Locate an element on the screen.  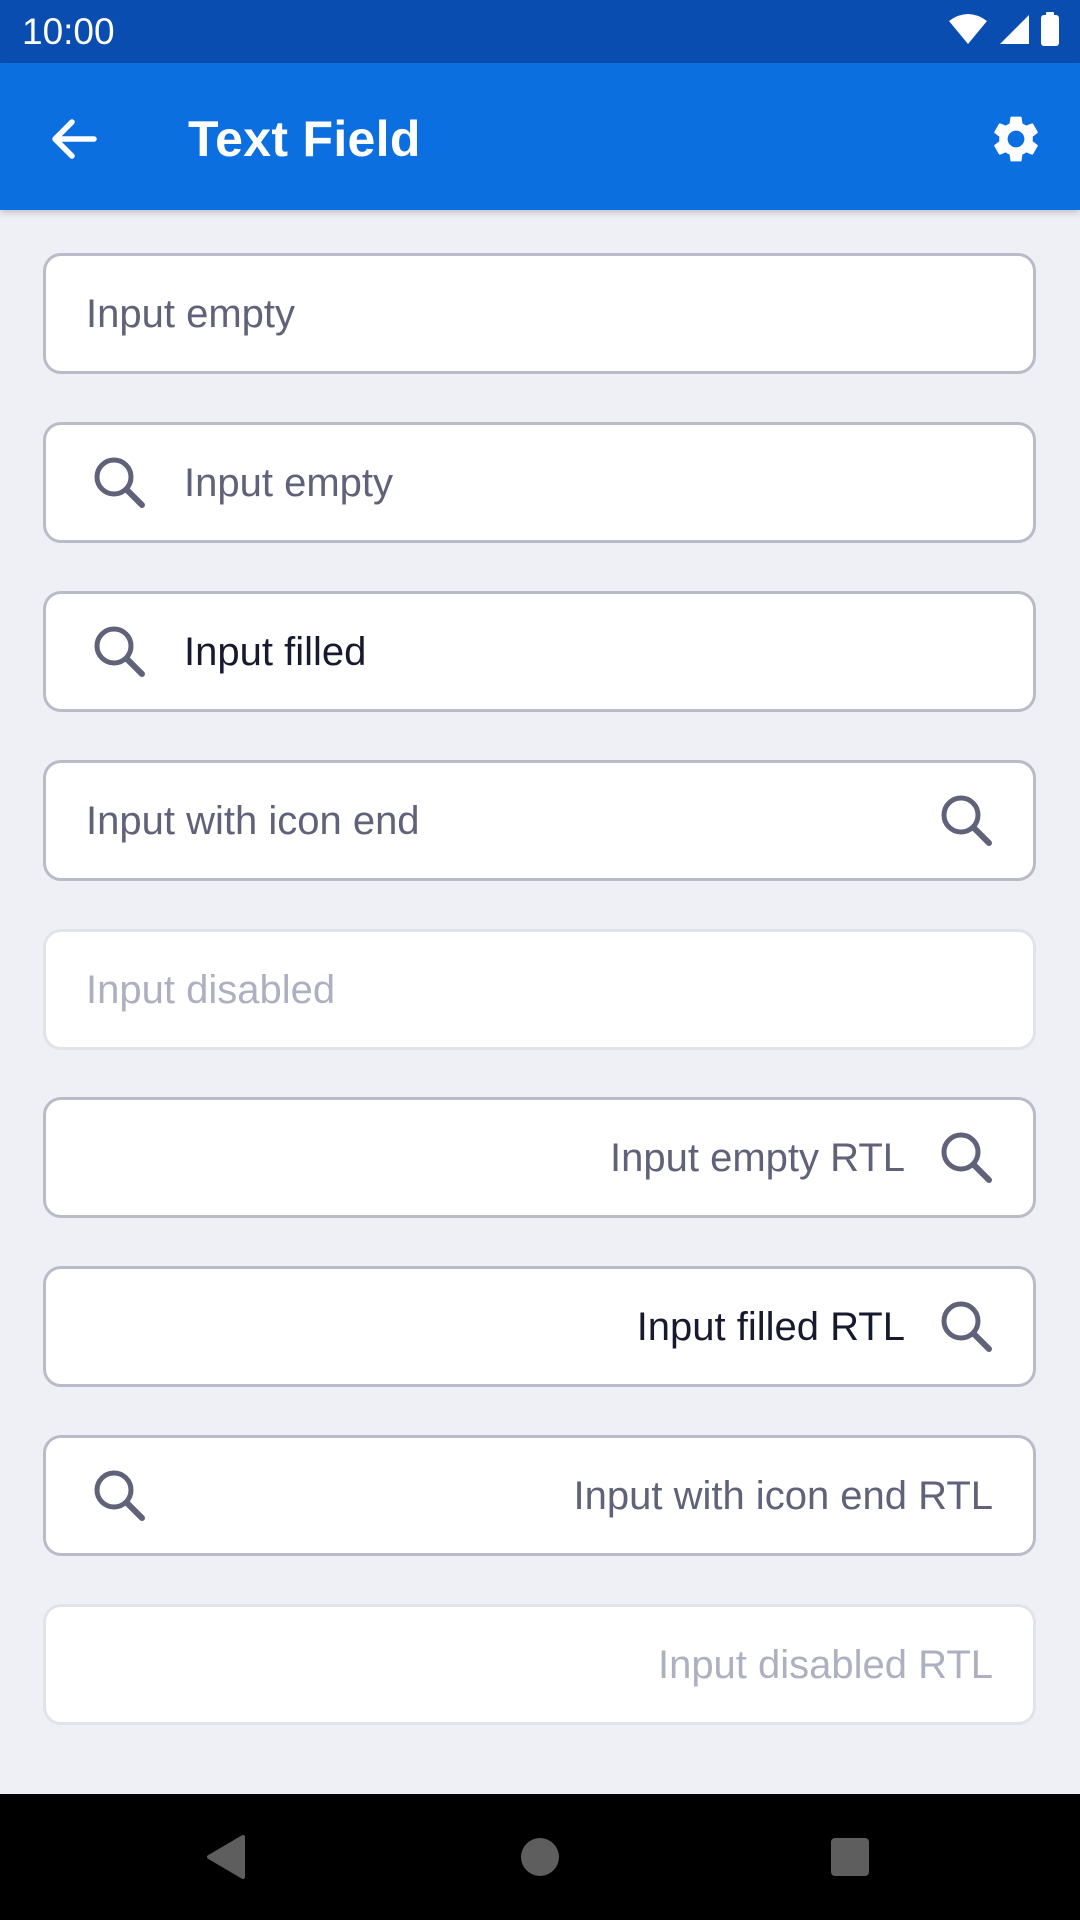
back-triangle-icon is located at coordinates (225, 1859).